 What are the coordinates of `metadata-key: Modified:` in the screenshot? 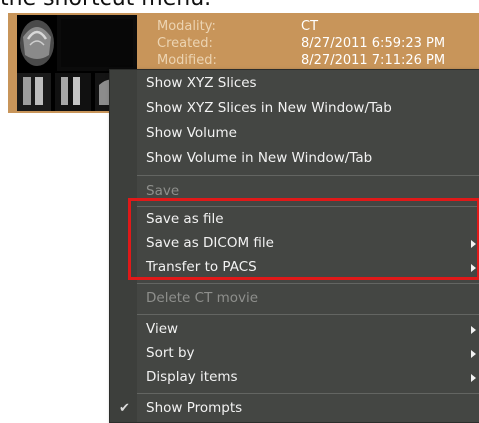 It's located at (187, 60).